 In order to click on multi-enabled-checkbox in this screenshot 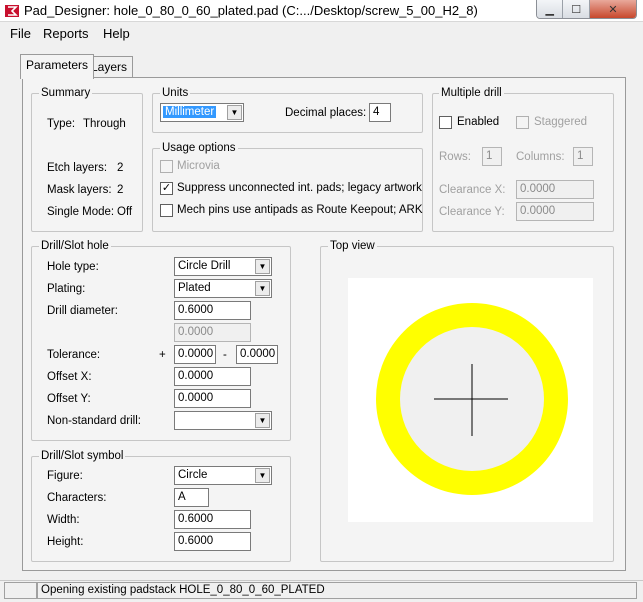, I will do `click(445, 122)`.